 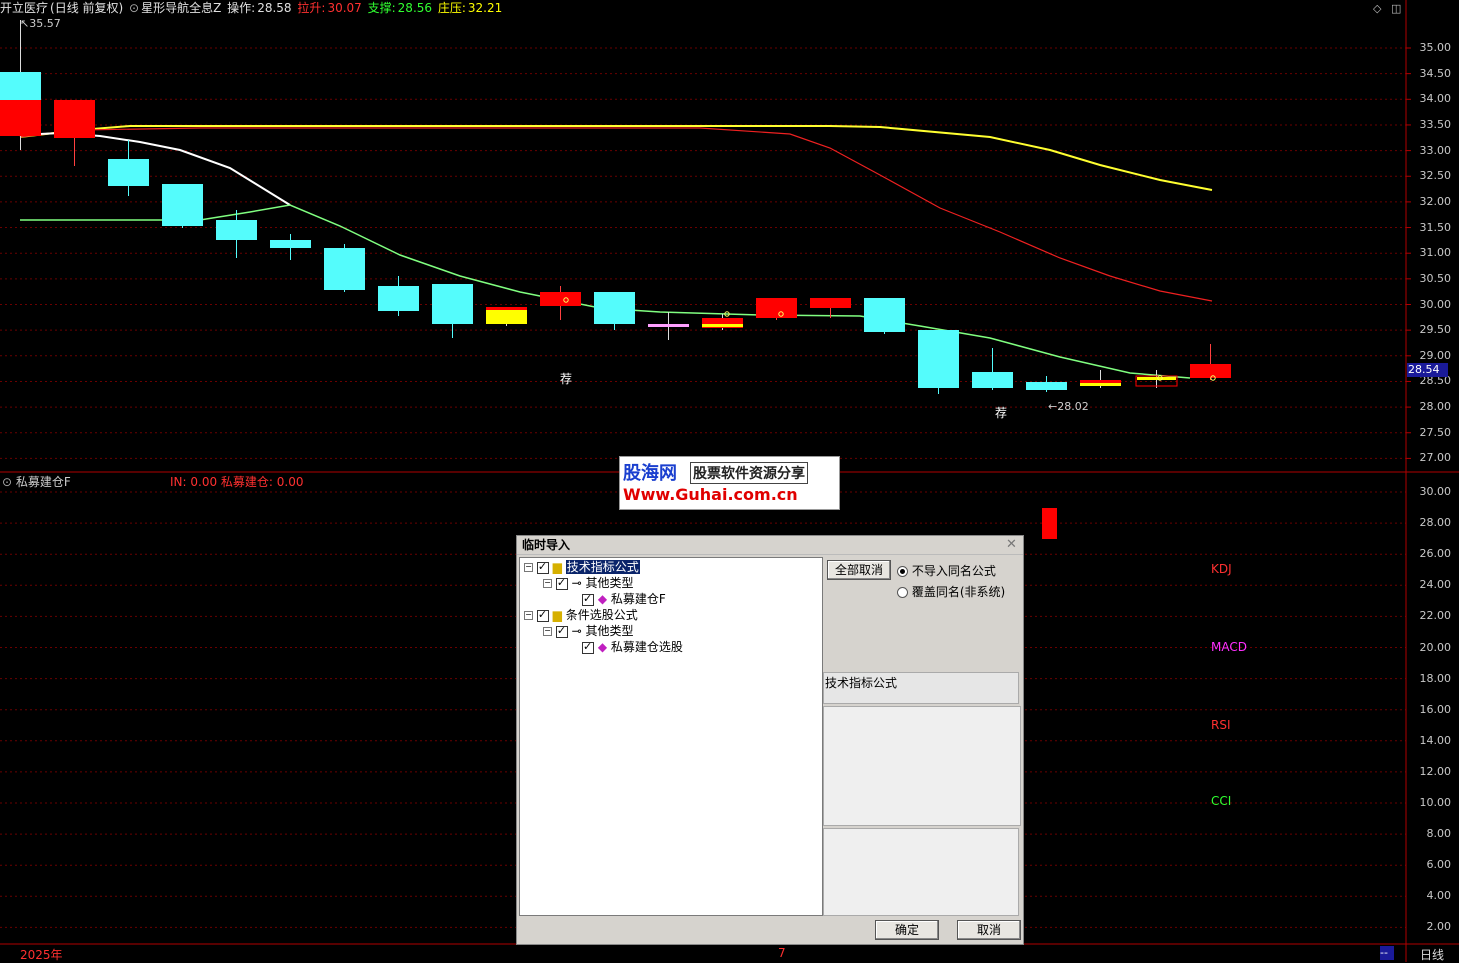 What do you see at coordinates (1221, 725) in the screenshot?
I see `tab-rsi: RSI` at bounding box center [1221, 725].